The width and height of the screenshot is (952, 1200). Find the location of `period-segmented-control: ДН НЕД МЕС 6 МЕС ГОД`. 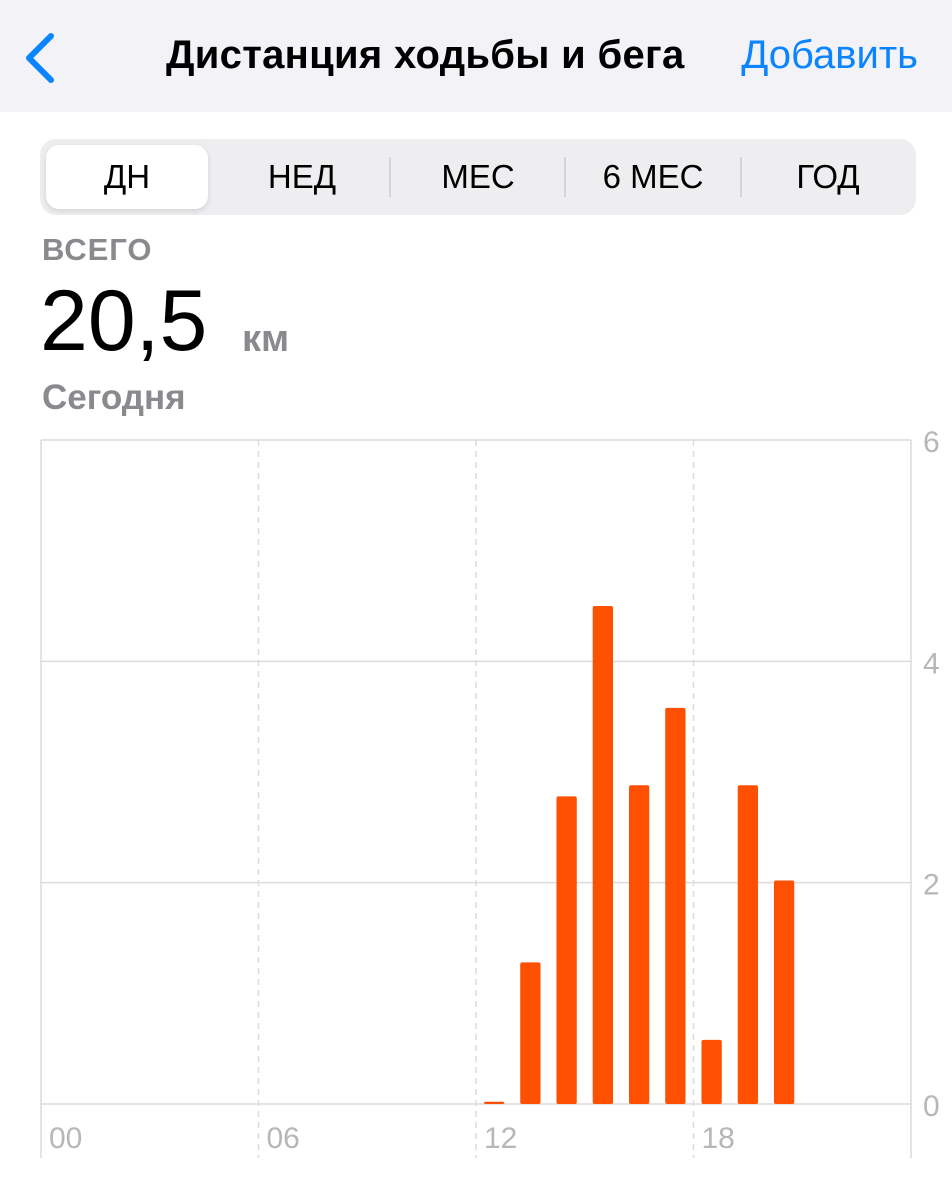

period-segmented-control: ДН НЕД МЕС 6 МЕС ГОД is located at coordinates (478, 177).